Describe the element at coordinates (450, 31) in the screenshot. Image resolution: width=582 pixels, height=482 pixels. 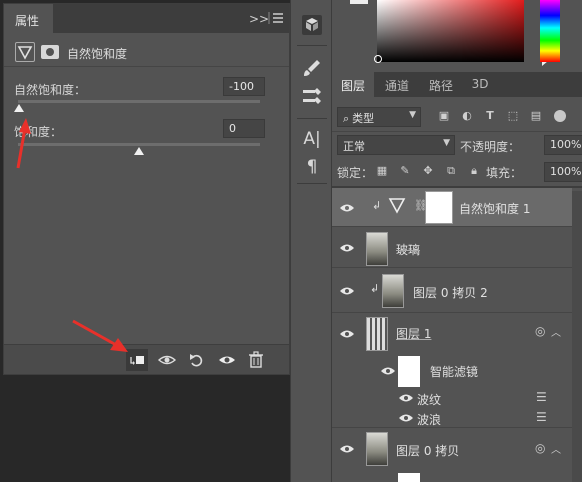
I see `saturation-brightness-field` at that location.